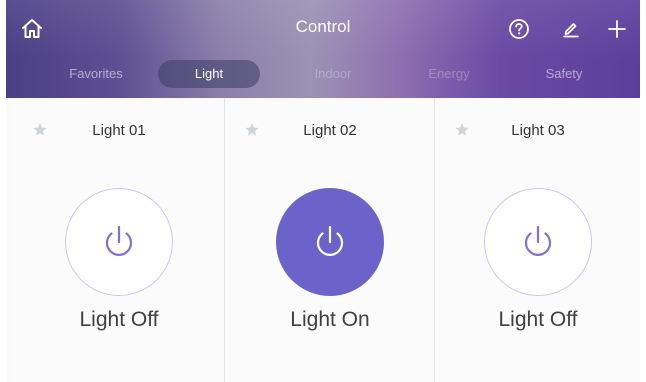  What do you see at coordinates (96, 74) in the screenshot?
I see `tab-favorites: Favorites` at bounding box center [96, 74].